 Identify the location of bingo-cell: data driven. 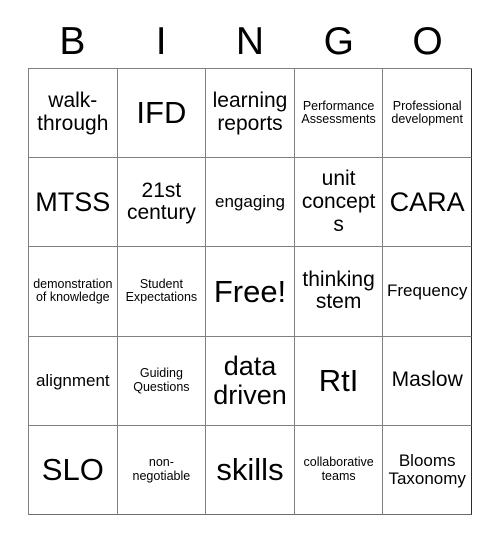
(250, 381).